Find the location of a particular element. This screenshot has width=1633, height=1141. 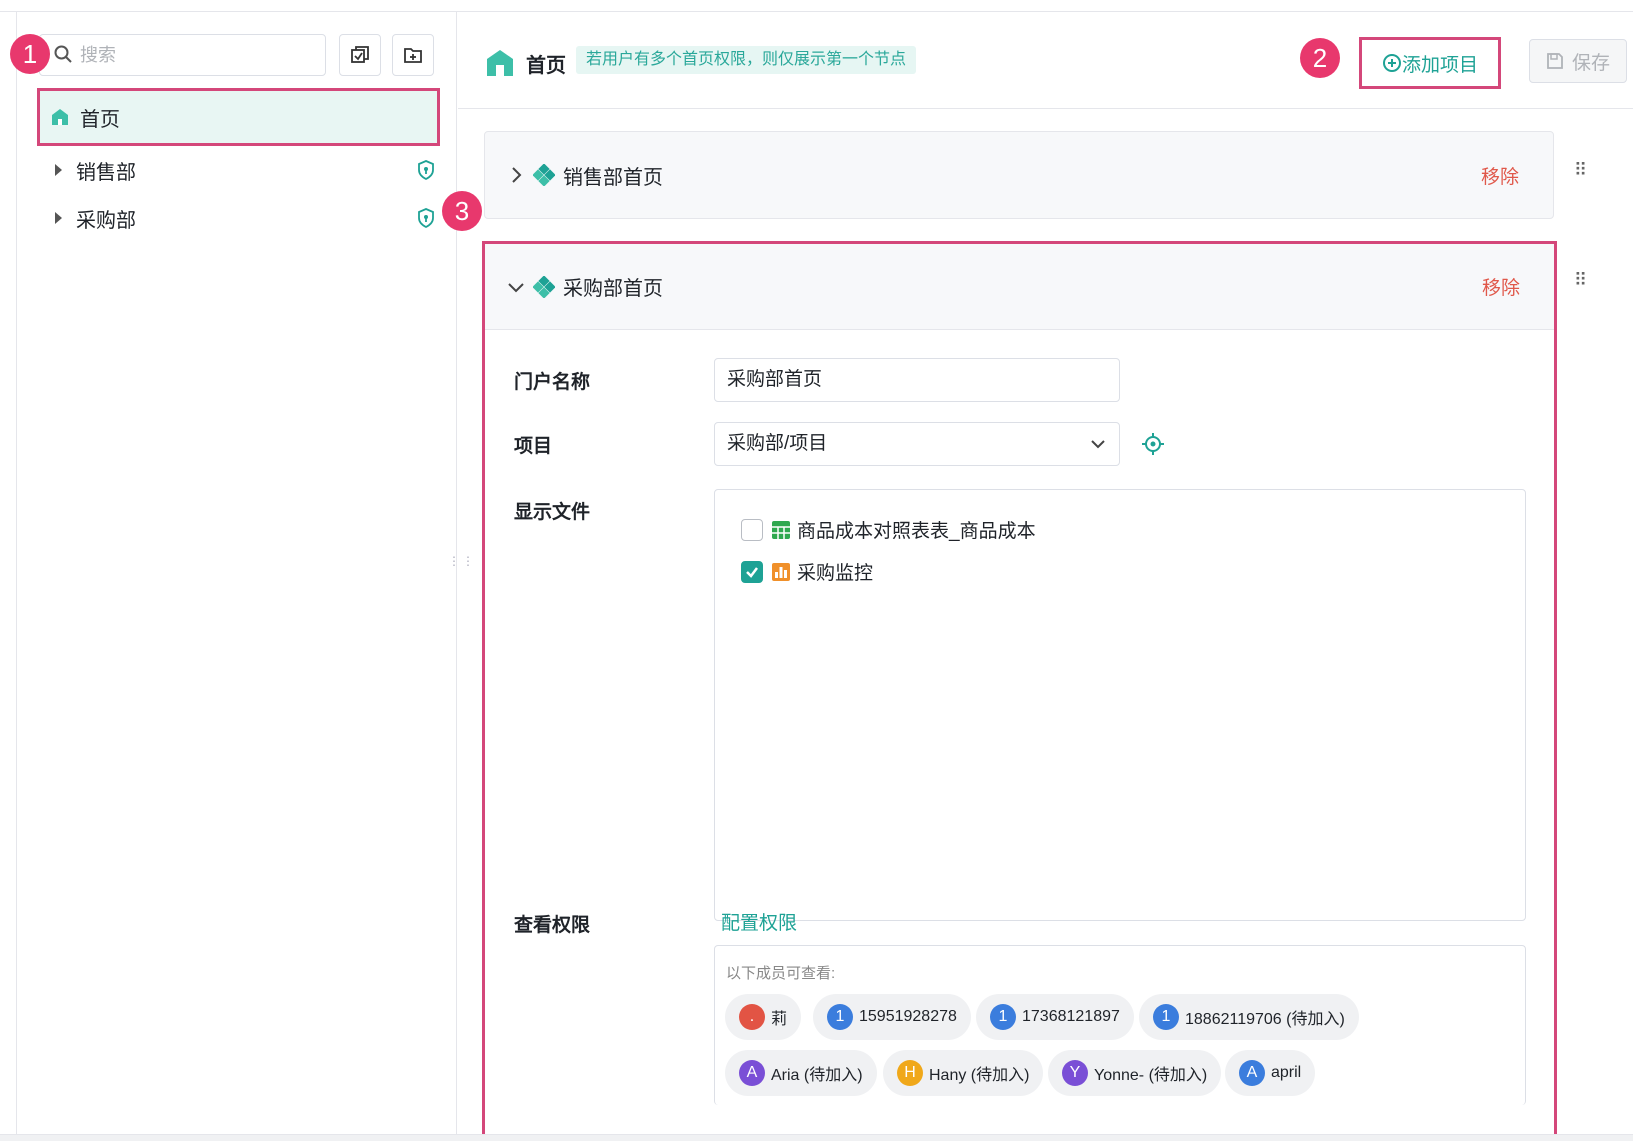

tree-item-label: 首页 is located at coordinates (100, 119).